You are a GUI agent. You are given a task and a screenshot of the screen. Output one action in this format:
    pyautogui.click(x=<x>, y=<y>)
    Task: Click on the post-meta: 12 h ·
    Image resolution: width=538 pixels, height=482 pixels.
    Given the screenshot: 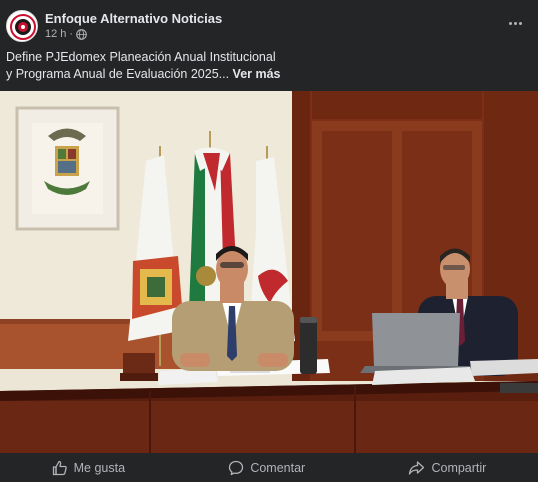 What is the action you would take?
    pyautogui.click(x=66, y=34)
    